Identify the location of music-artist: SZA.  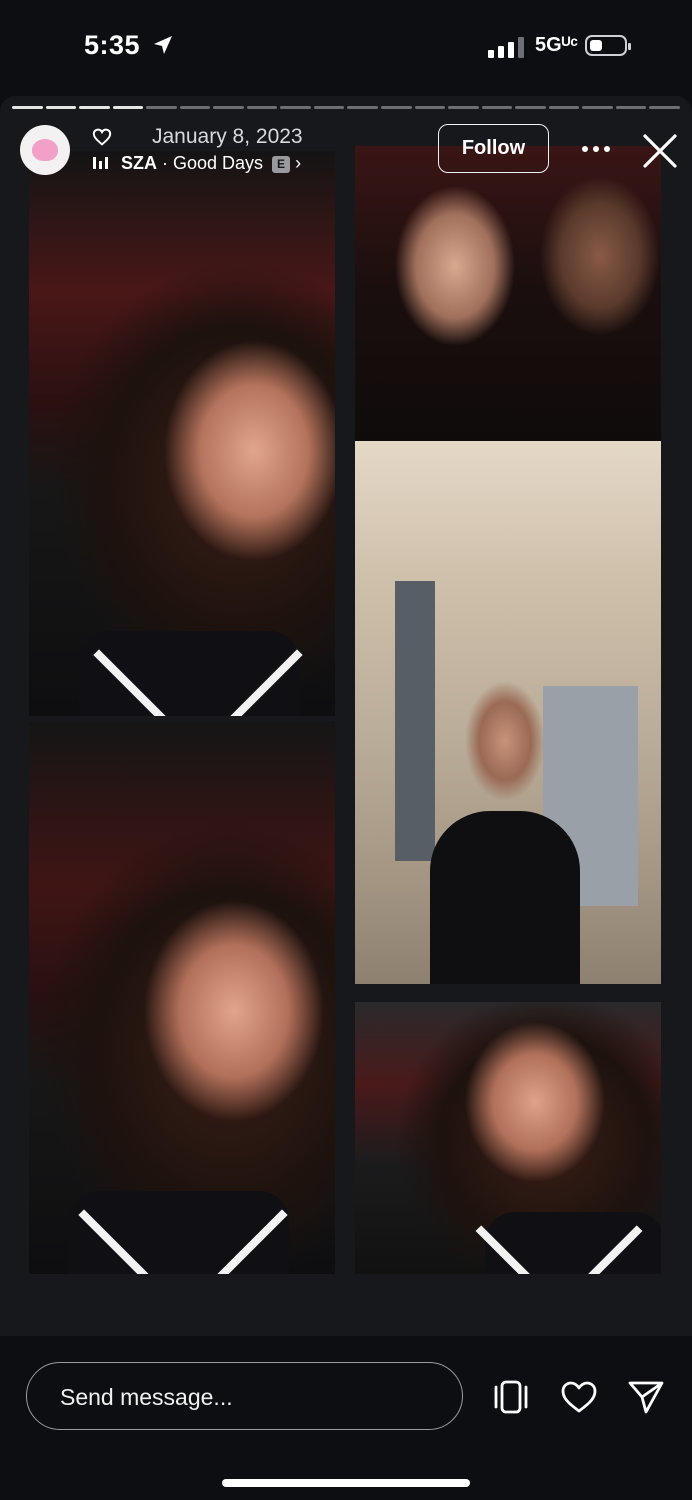
(139, 163).